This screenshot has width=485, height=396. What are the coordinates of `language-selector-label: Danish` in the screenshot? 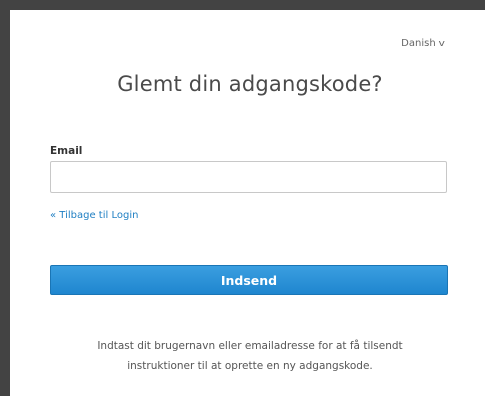 It's located at (418, 43).